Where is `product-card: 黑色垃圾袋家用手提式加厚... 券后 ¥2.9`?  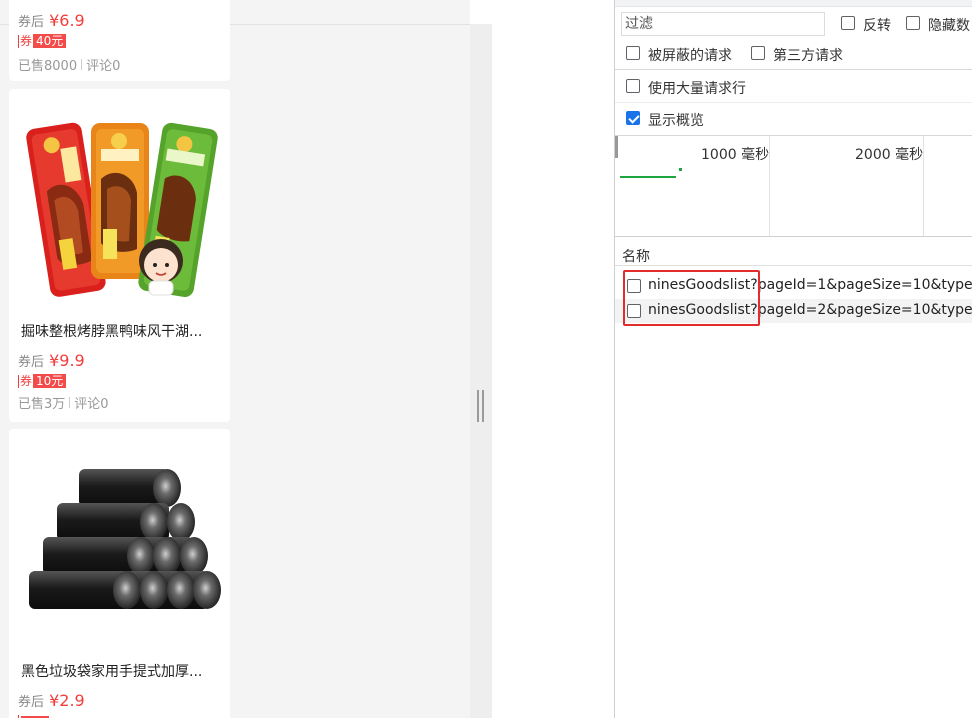 product-card: 黑色垃圾袋家用手提式加厚... 券后 ¥2.9 is located at coordinates (119, 573).